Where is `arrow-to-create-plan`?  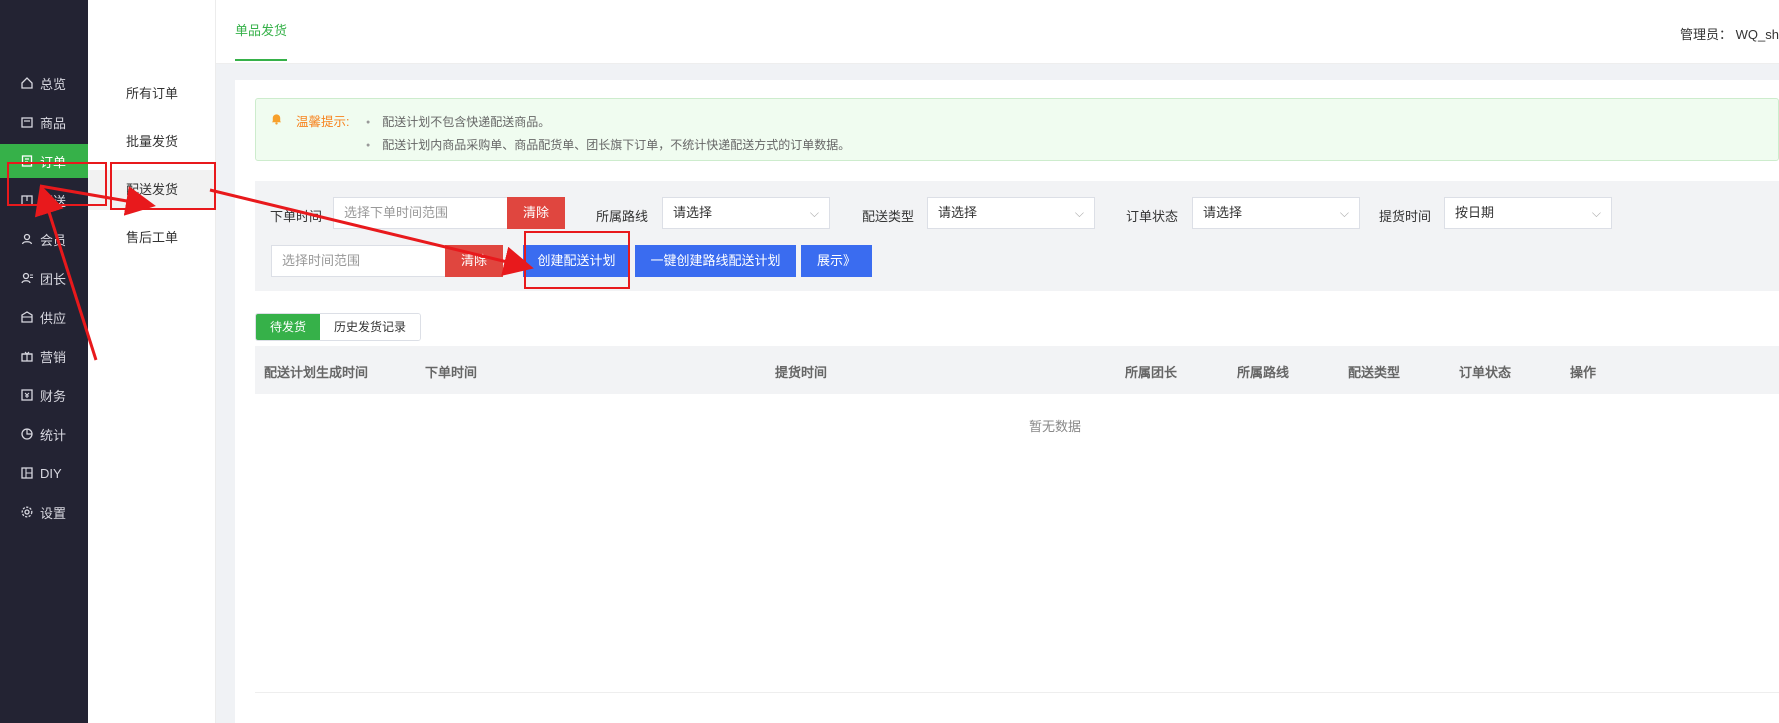
arrow-to-create-plan is located at coordinates (371, 232).